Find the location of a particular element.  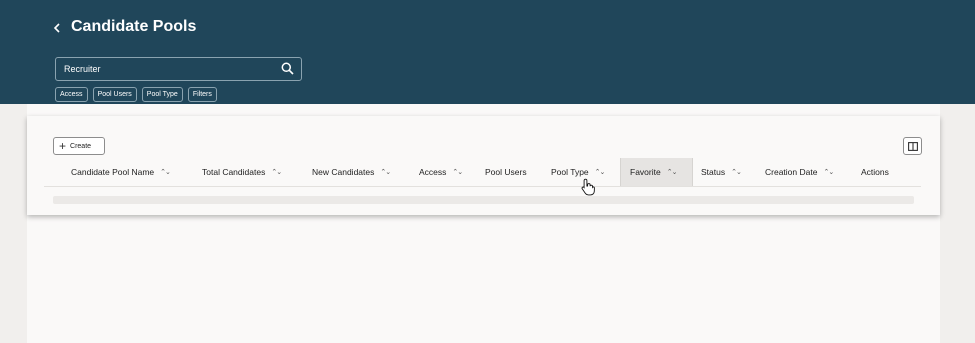

column-header-candidate-pool-name: Candidate Pool Name ⌃⌄ is located at coordinates (121, 172).